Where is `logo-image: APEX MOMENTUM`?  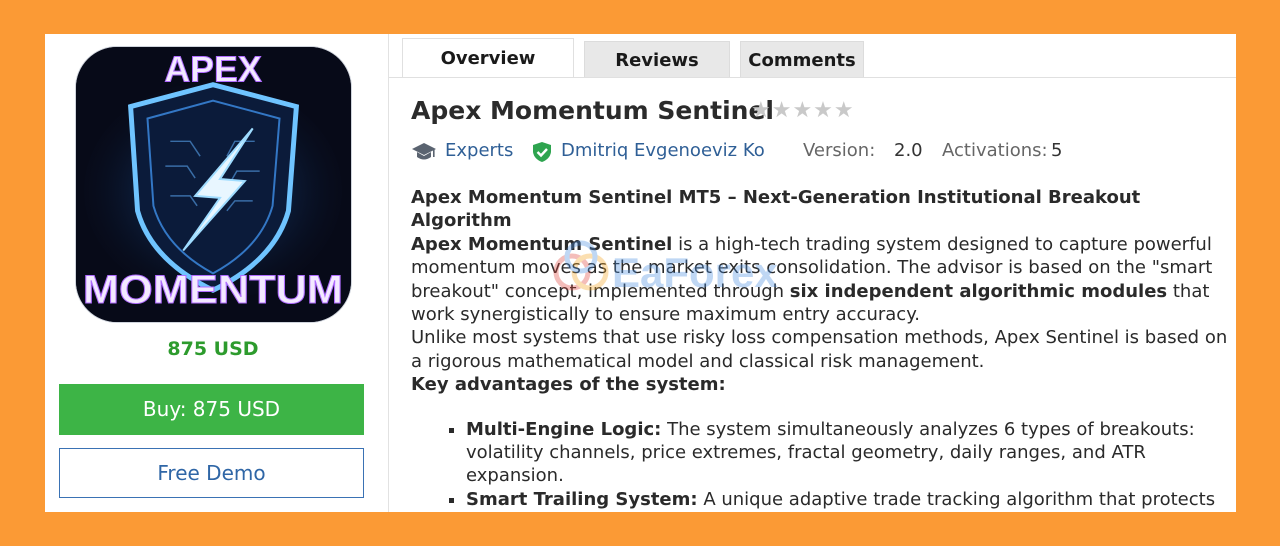
logo-image: APEX MOMENTUM is located at coordinates (213, 184).